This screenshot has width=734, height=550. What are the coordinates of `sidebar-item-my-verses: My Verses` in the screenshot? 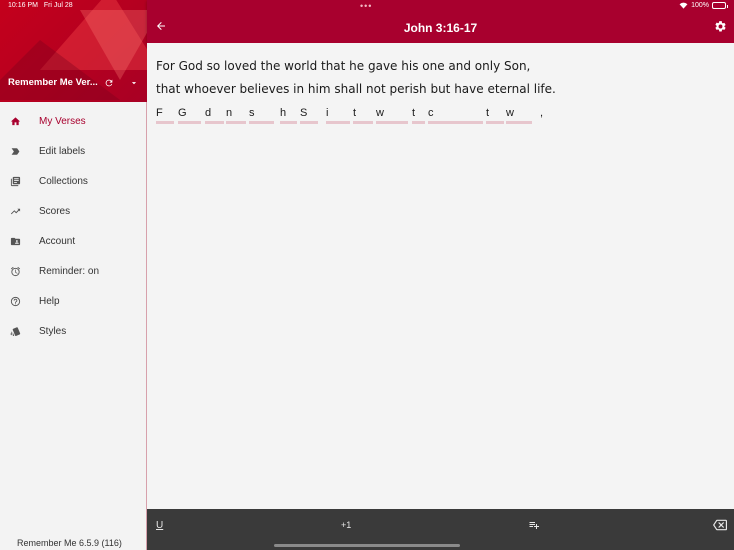 It's located at (73, 121).